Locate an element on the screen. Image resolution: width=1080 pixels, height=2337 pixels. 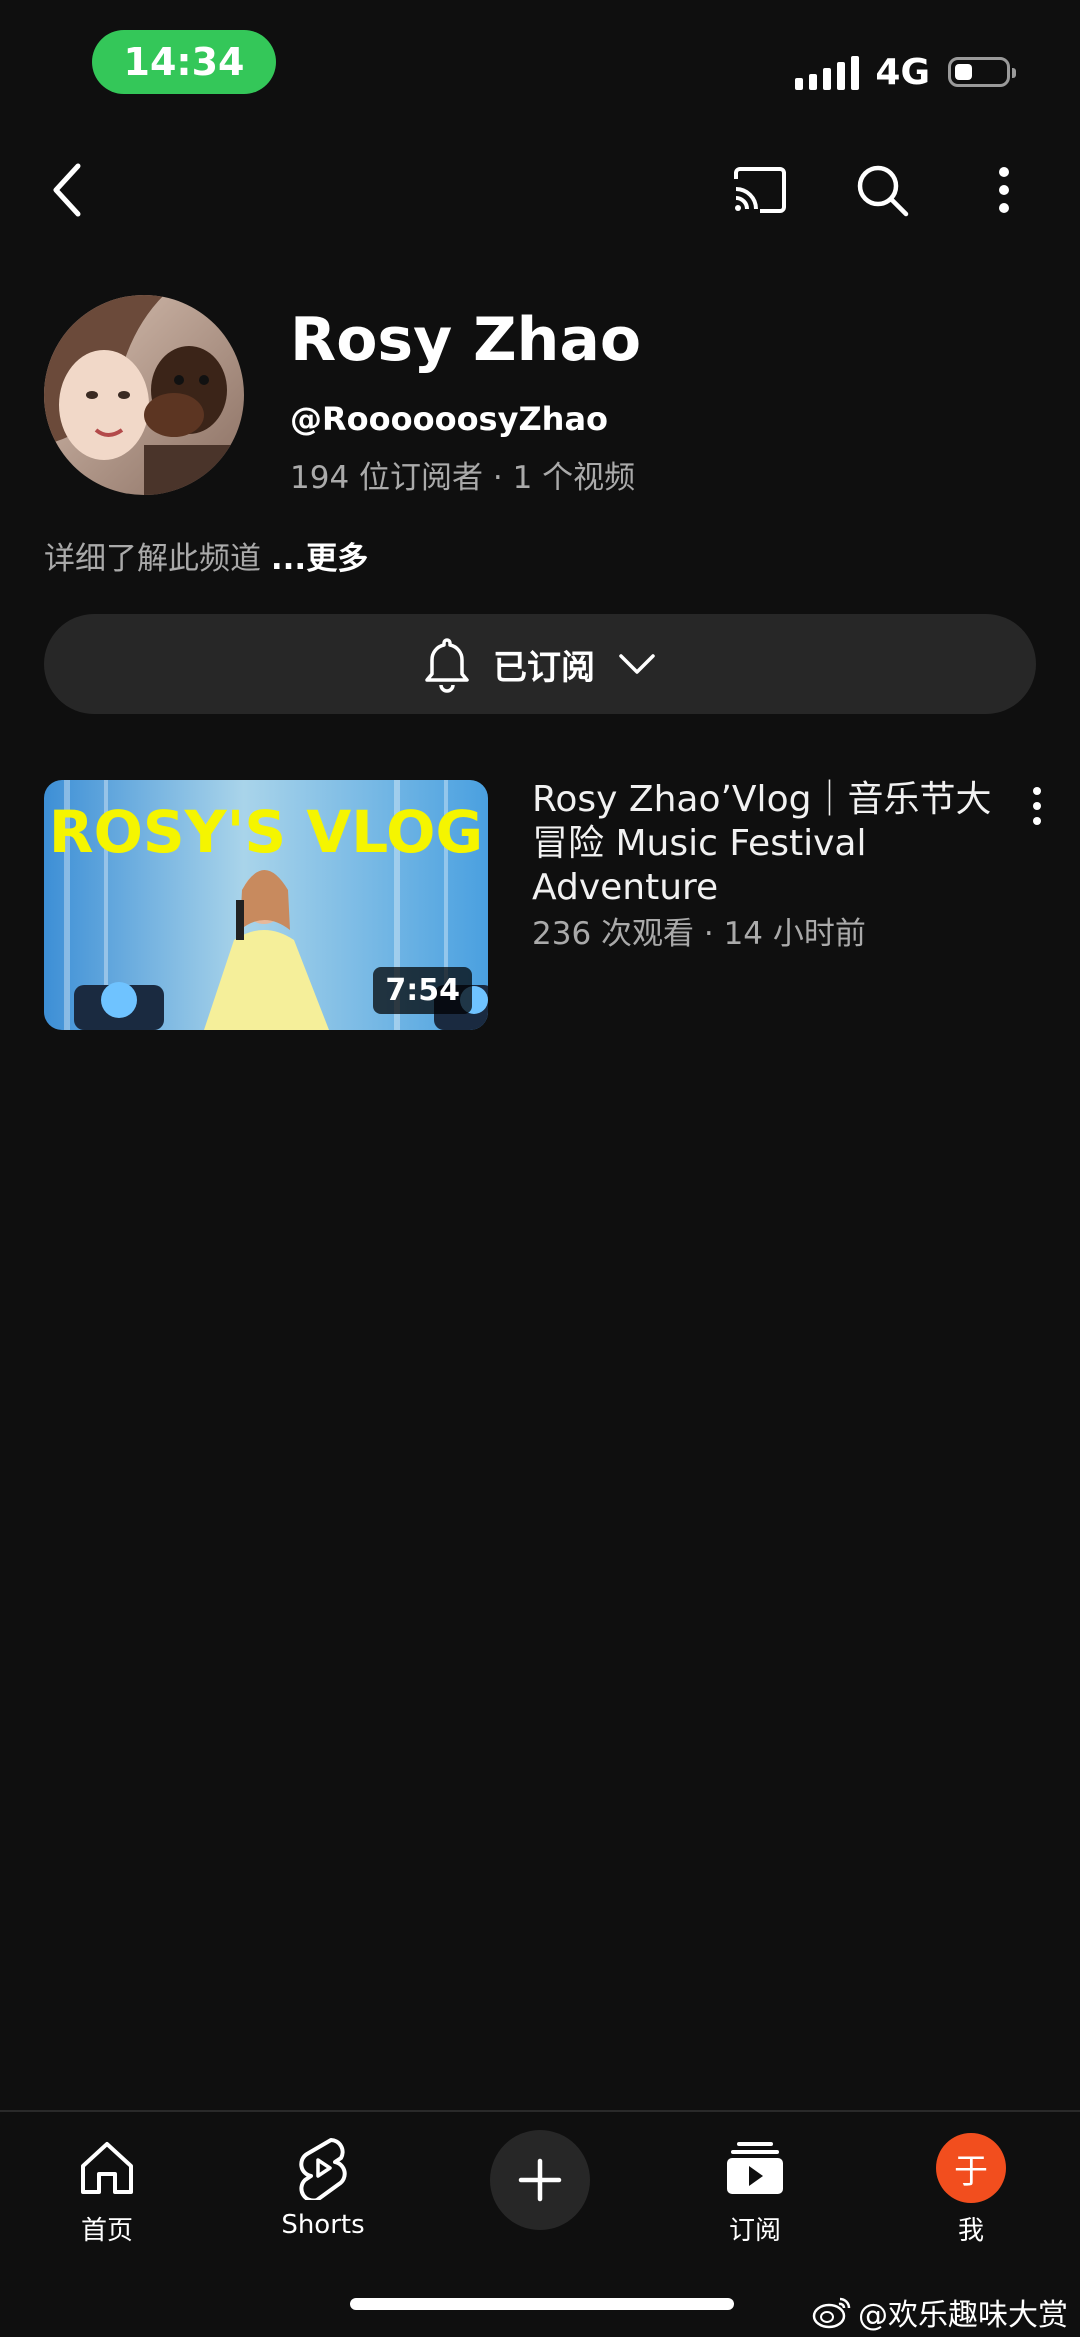
network-type: 4G is located at coordinates (902, 72).